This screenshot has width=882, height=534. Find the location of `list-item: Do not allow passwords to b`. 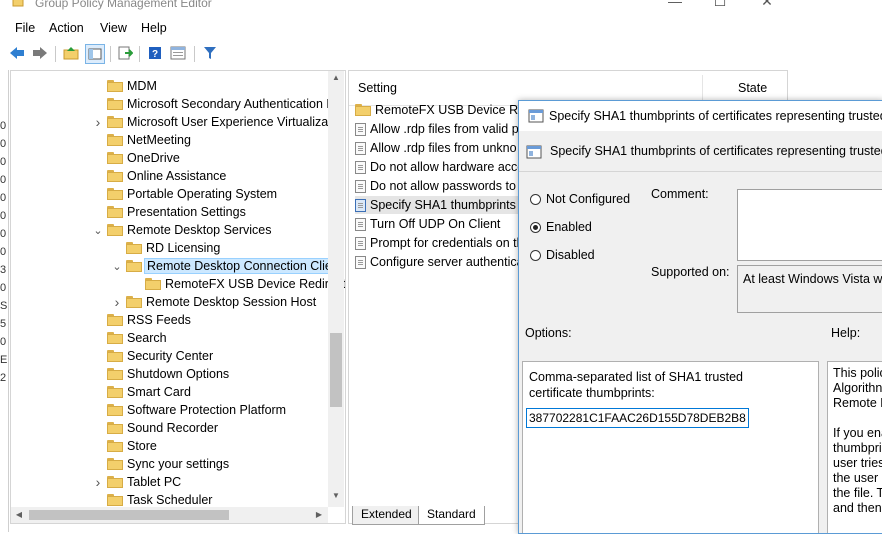

list-item: Do not allow passwords to b is located at coordinates (440, 186).